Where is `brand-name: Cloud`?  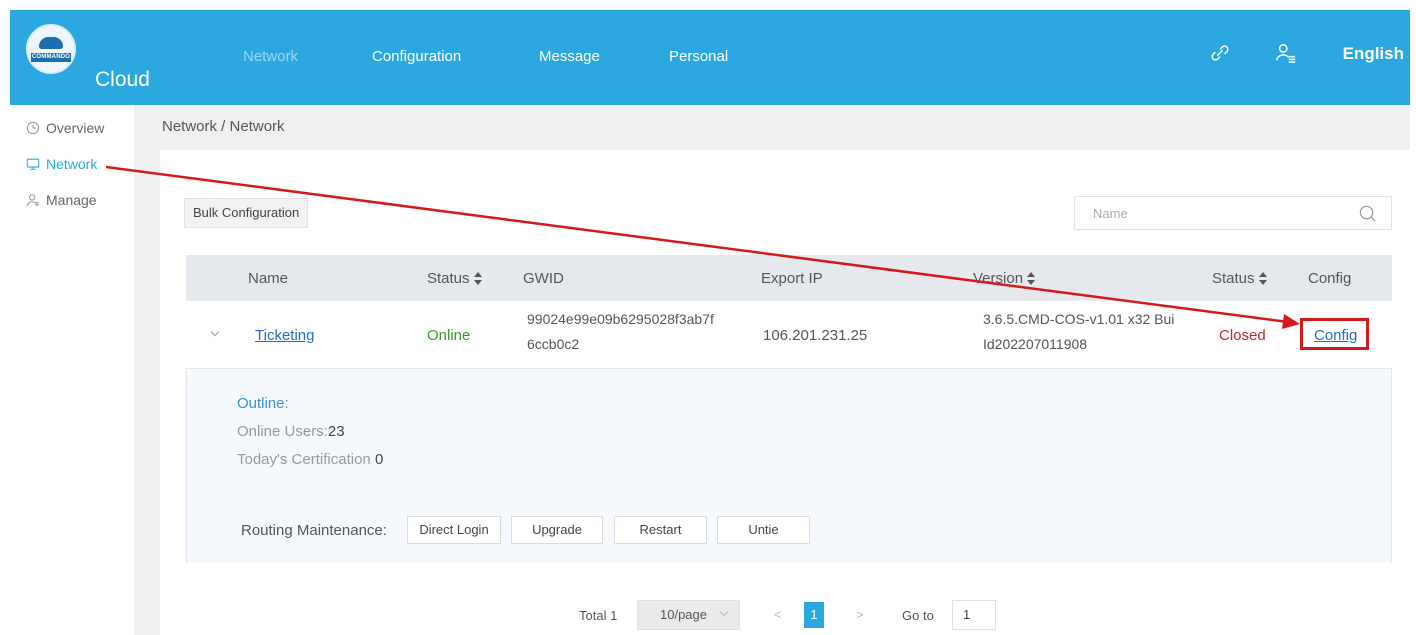
brand-name: Cloud is located at coordinates (122, 79).